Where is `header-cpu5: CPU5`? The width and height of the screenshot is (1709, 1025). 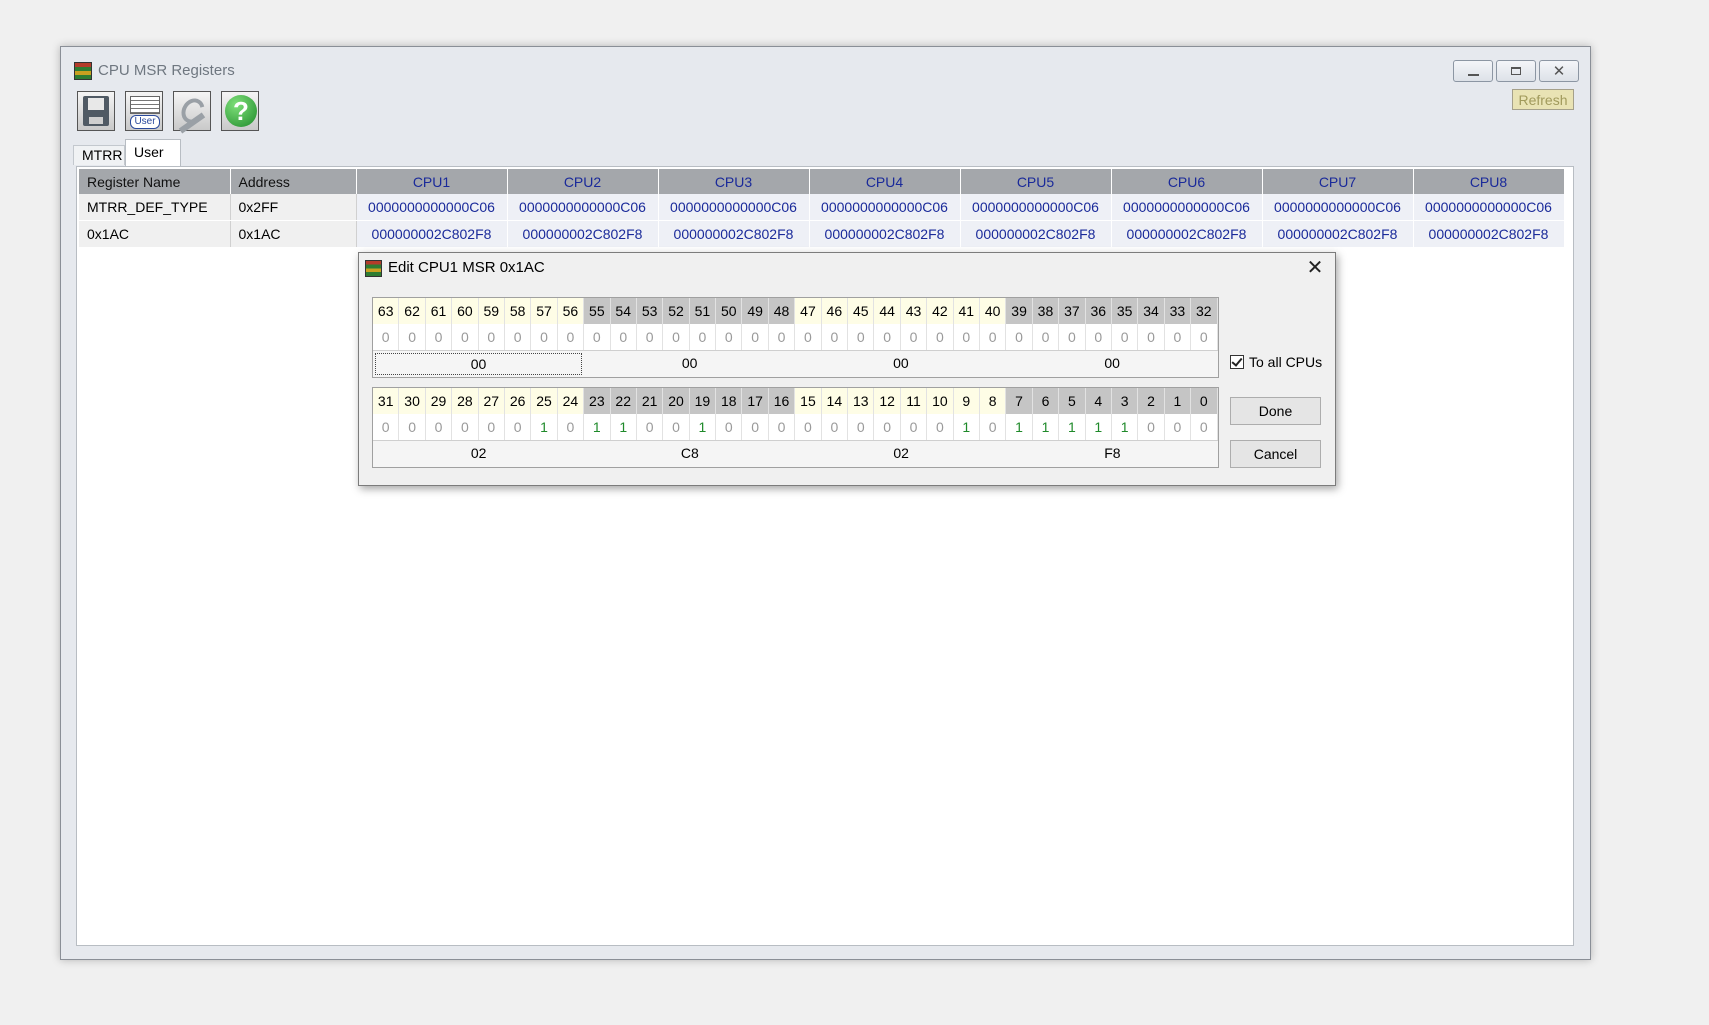
header-cpu5: CPU5 is located at coordinates (1036, 181).